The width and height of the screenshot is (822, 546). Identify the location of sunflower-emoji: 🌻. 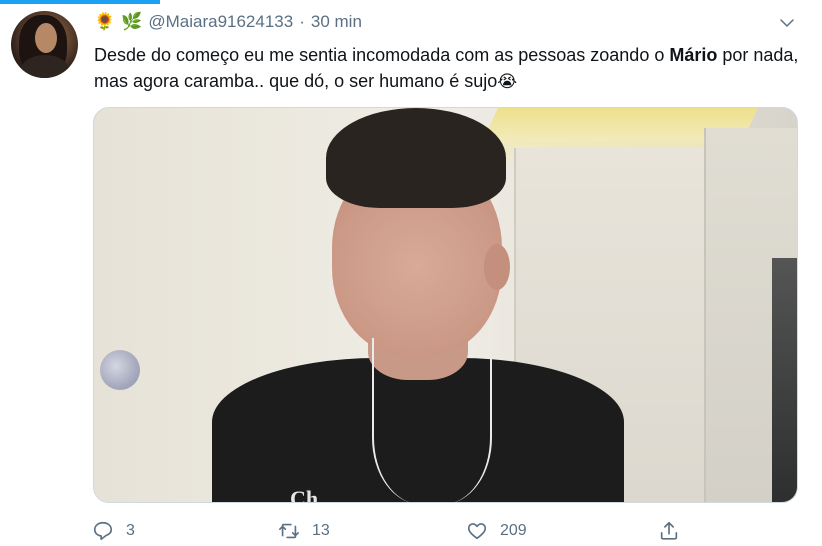
(105, 21).